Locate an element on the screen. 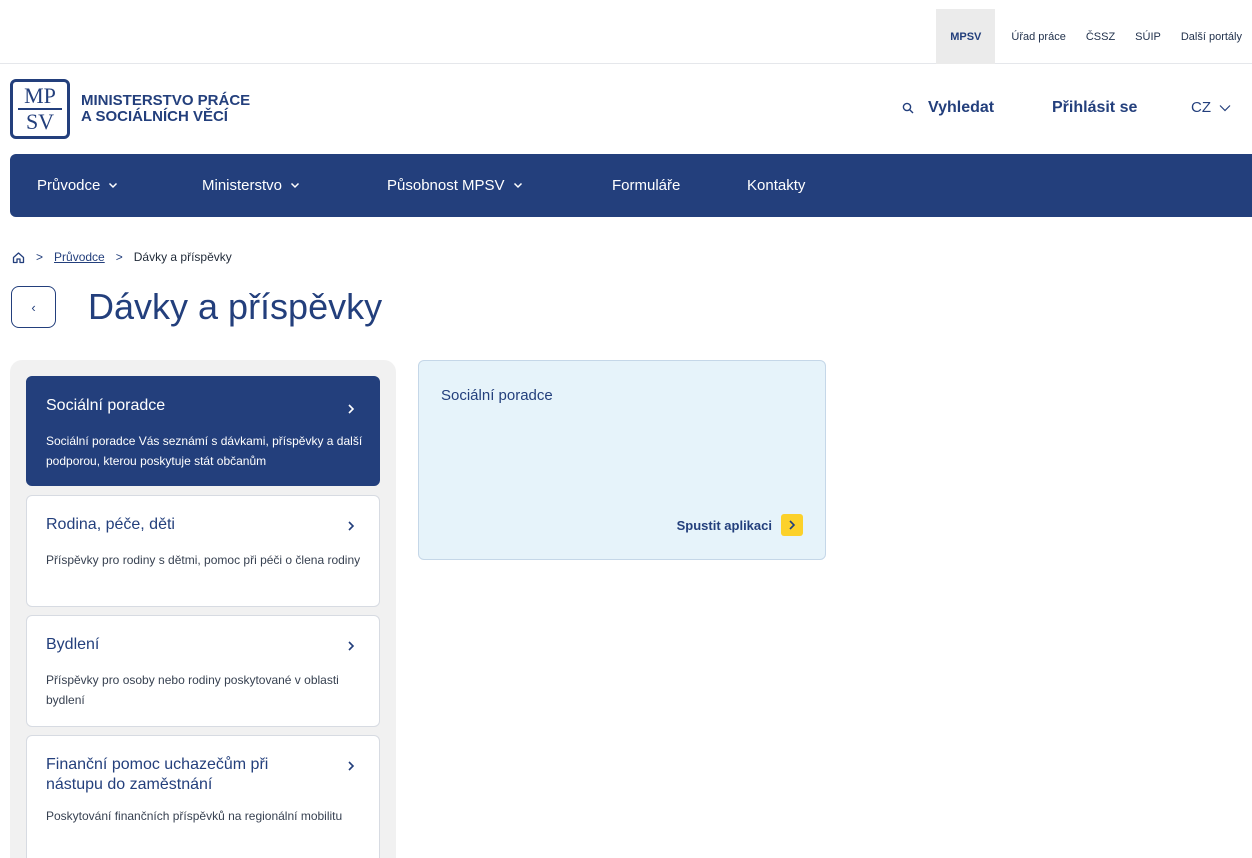 Image resolution: width=1252 pixels, height=858 pixels. nav-item-ministerstvo: Ministerstvo is located at coordinates (251, 185).